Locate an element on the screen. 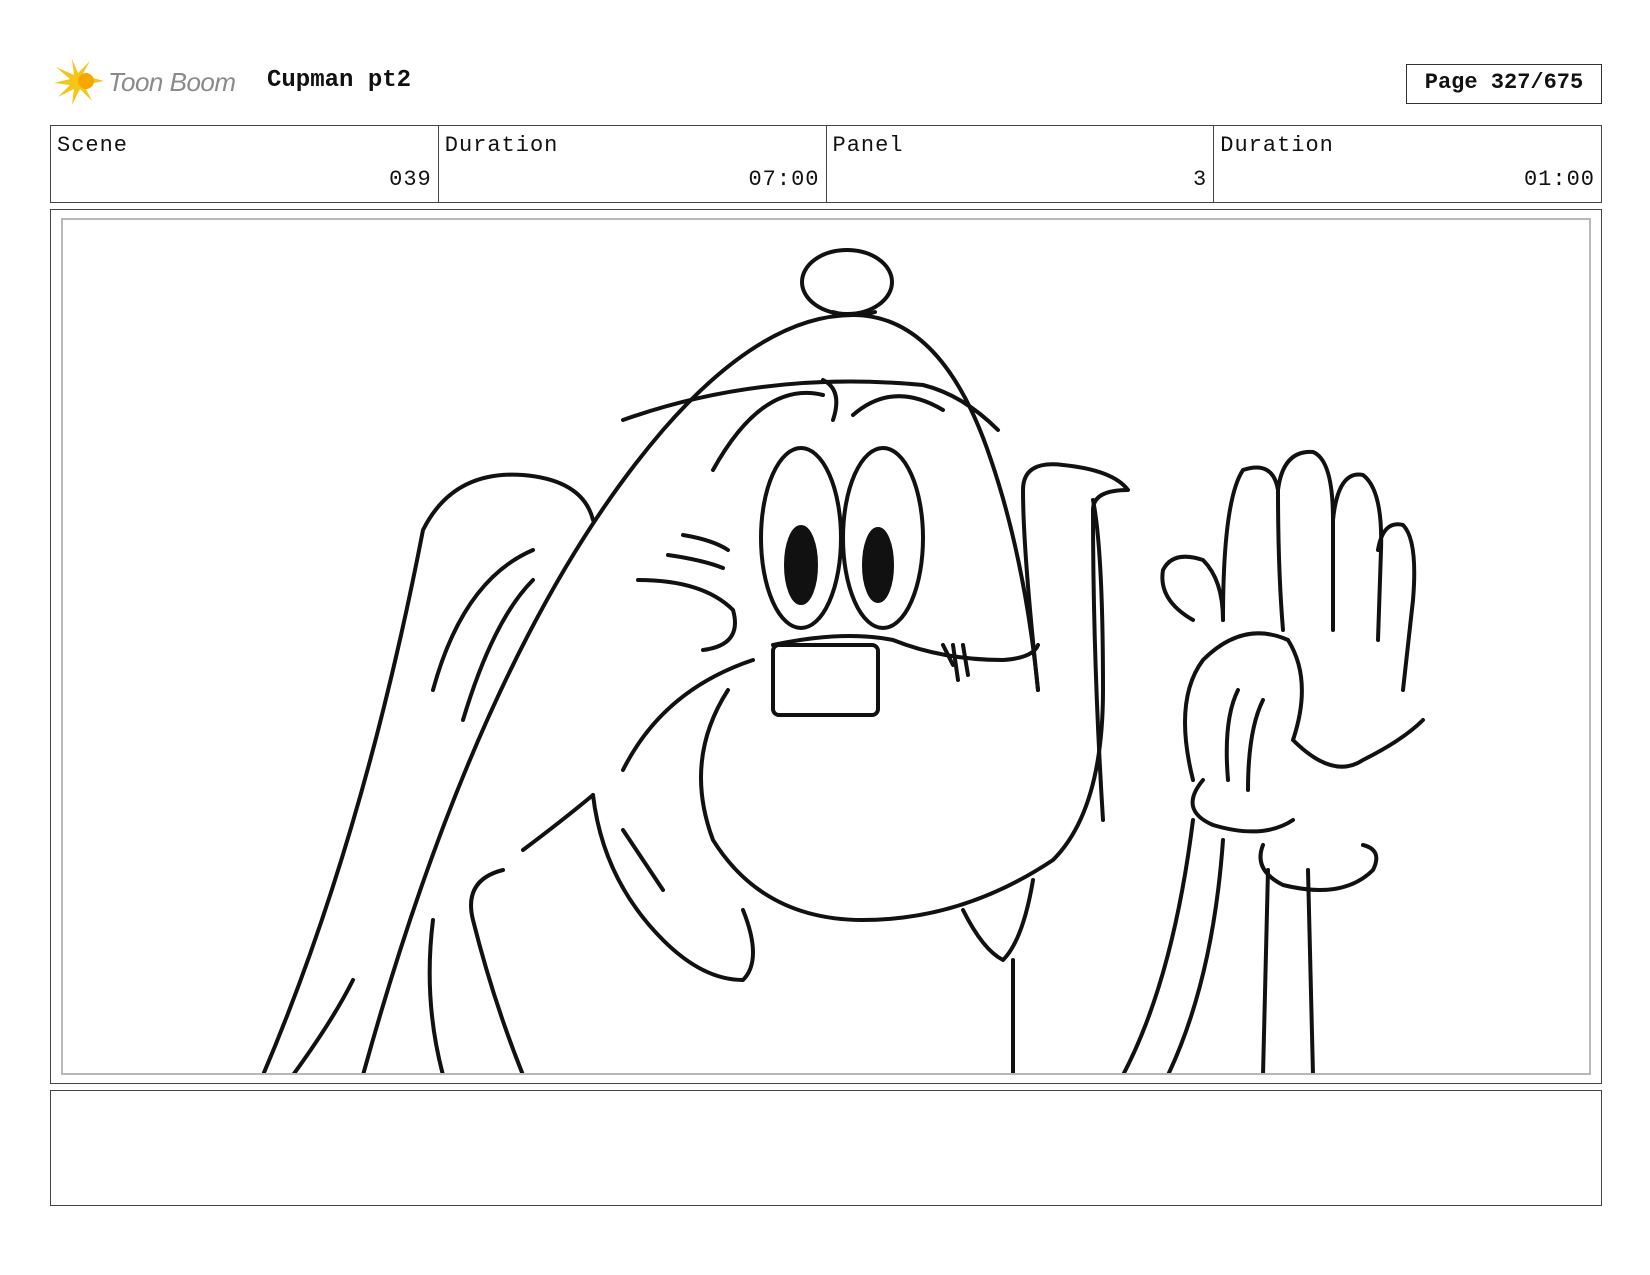 The width and height of the screenshot is (1650, 1275). starburst-icon is located at coordinates (79, 82).